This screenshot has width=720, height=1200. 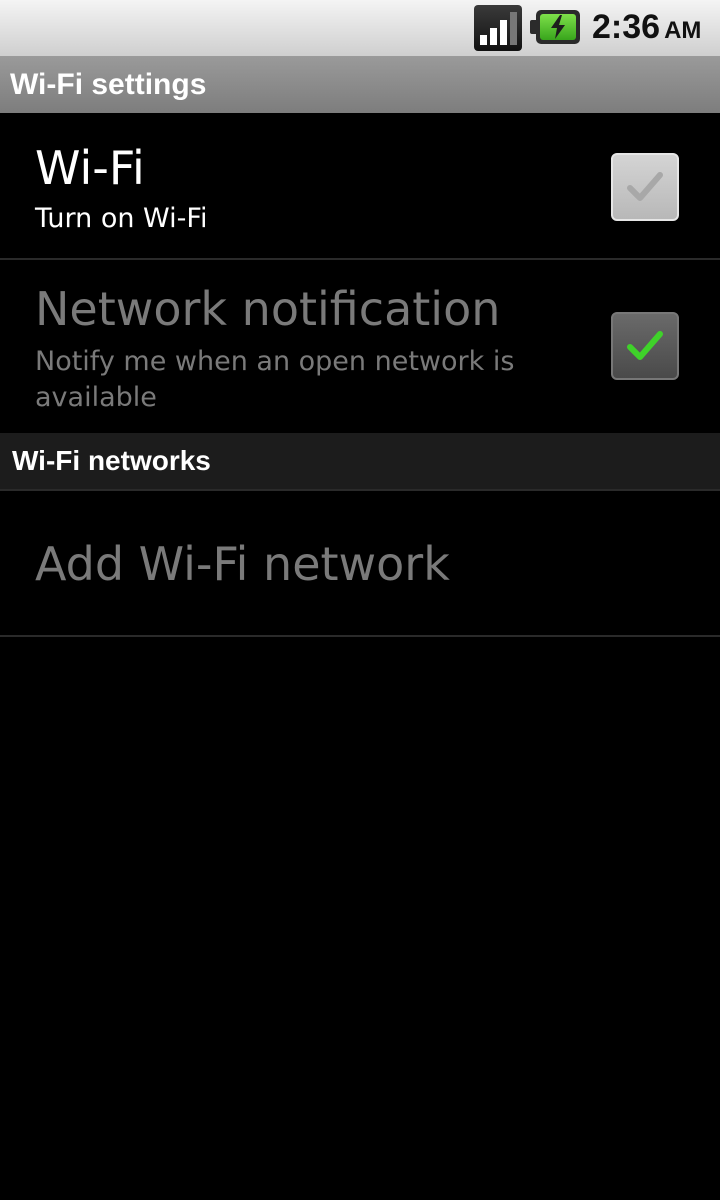 What do you see at coordinates (90, 168) in the screenshot?
I see `wifi-toggle-title: Wi-Fi` at bounding box center [90, 168].